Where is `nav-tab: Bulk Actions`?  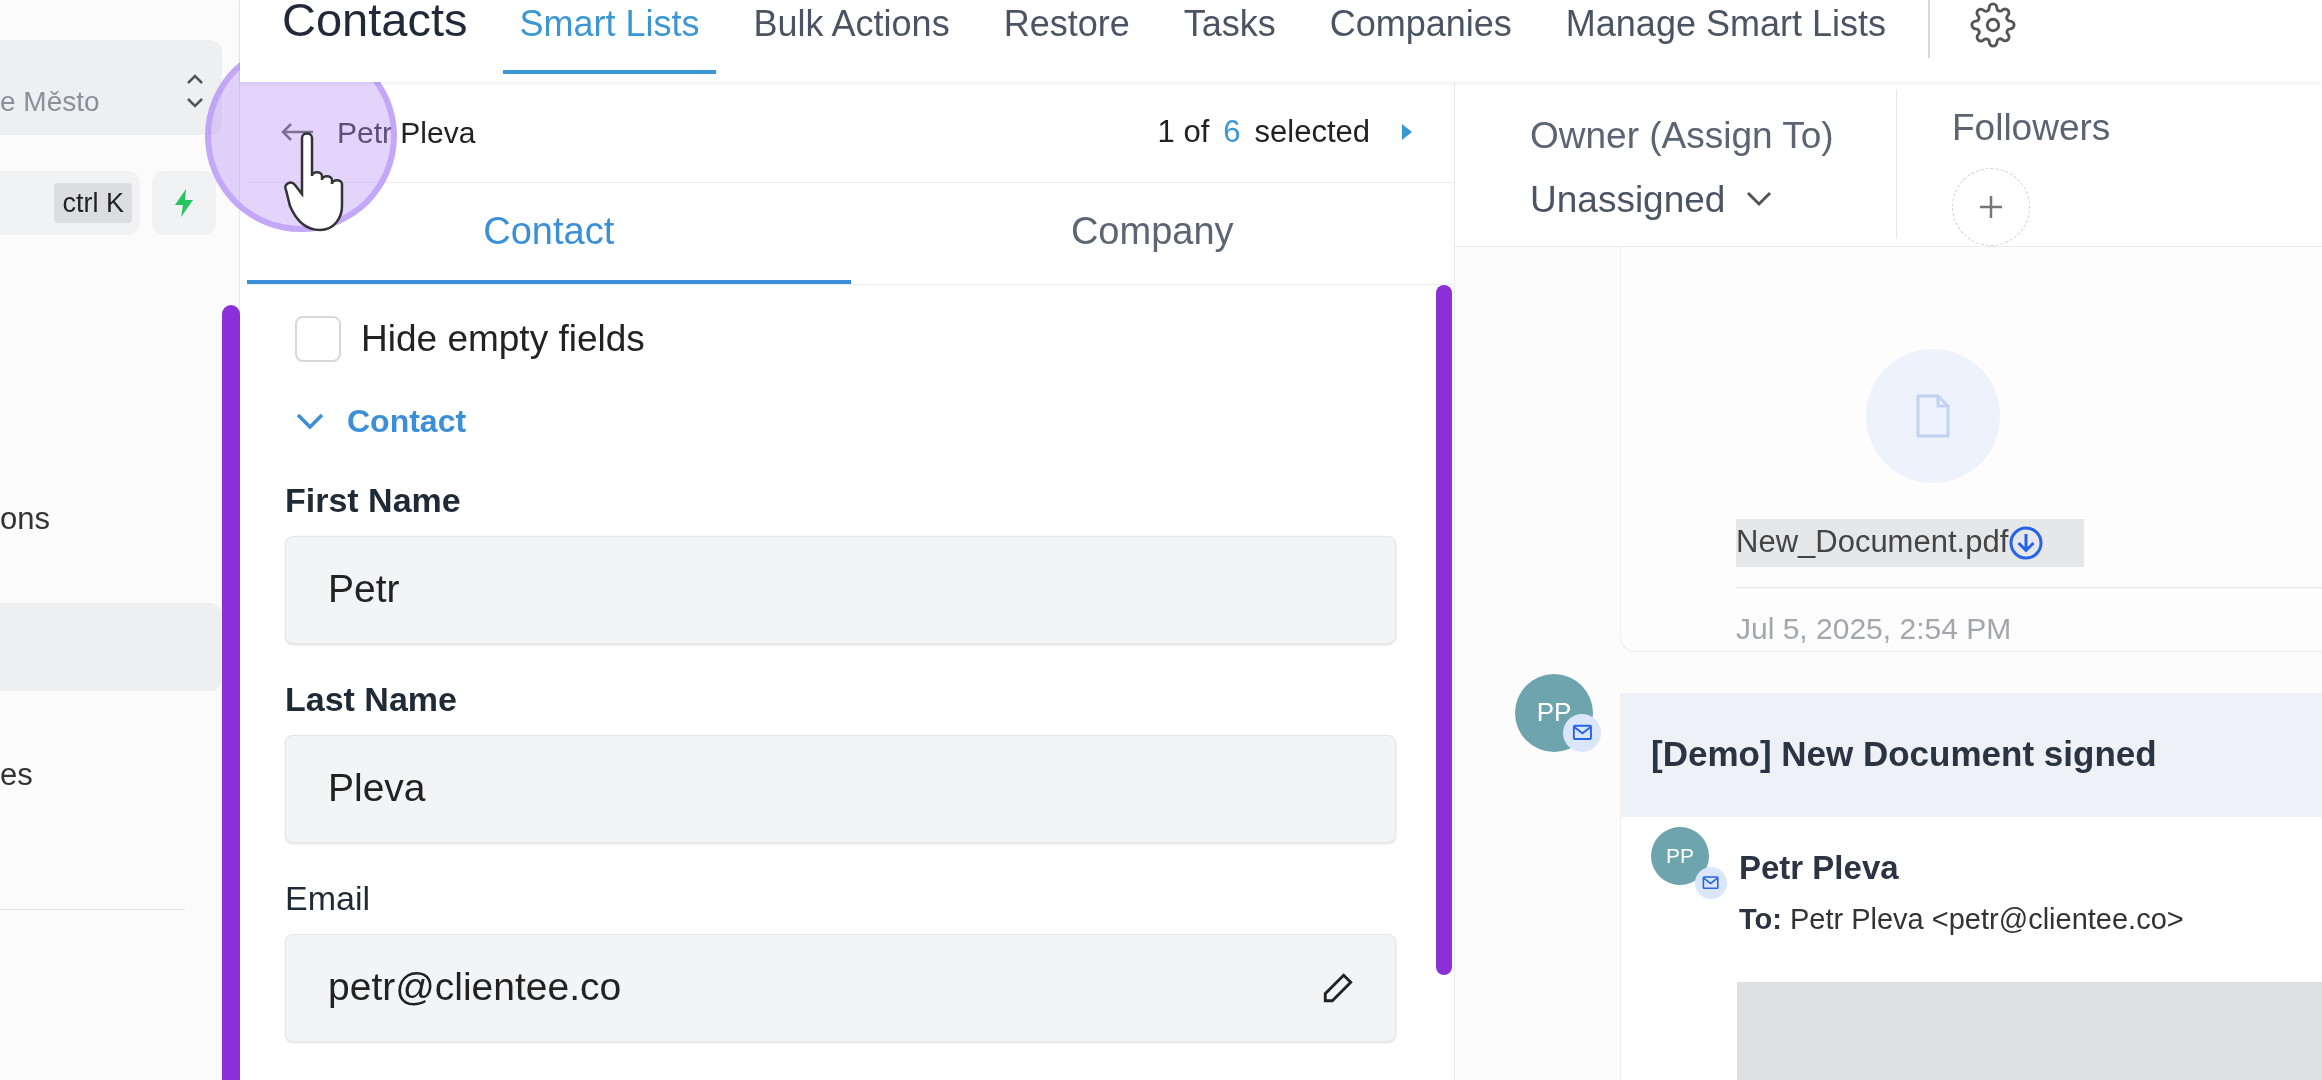 nav-tab: Bulk Actions is located at coordinates (851, 37).